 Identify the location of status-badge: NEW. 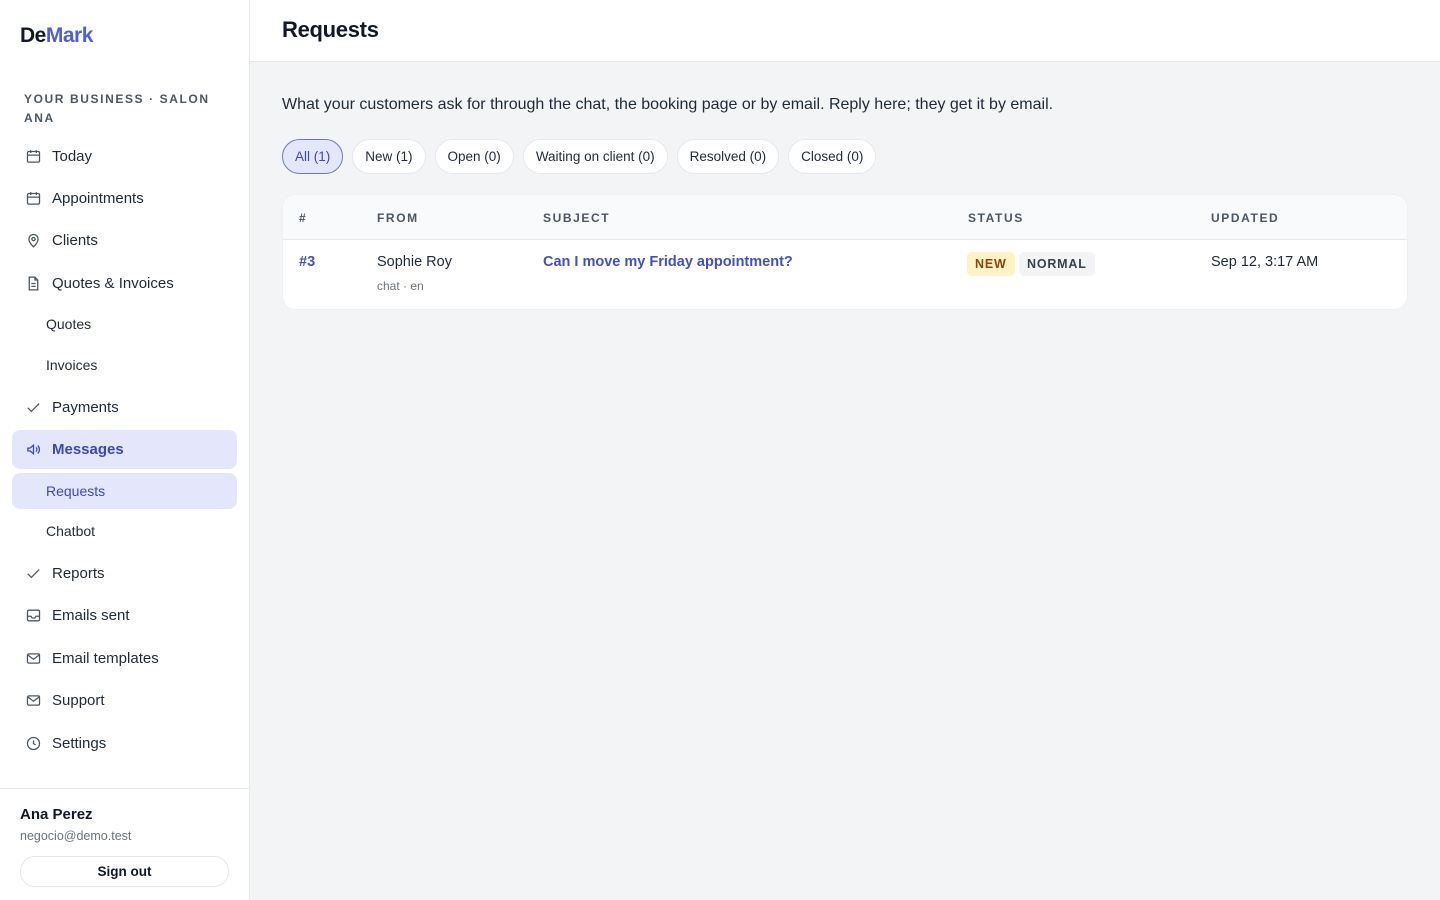
(991, 264).